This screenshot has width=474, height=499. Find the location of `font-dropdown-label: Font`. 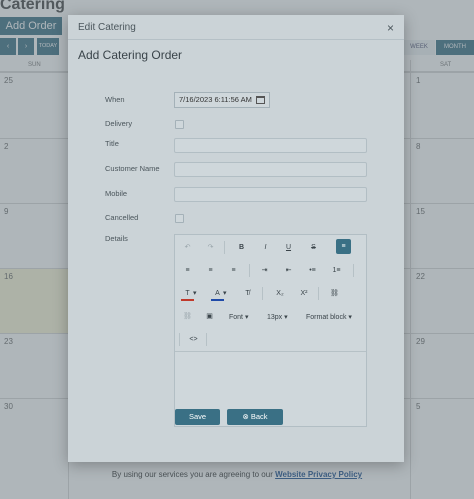

font-dropdown-label: Font is located at coordinates (236, 317).